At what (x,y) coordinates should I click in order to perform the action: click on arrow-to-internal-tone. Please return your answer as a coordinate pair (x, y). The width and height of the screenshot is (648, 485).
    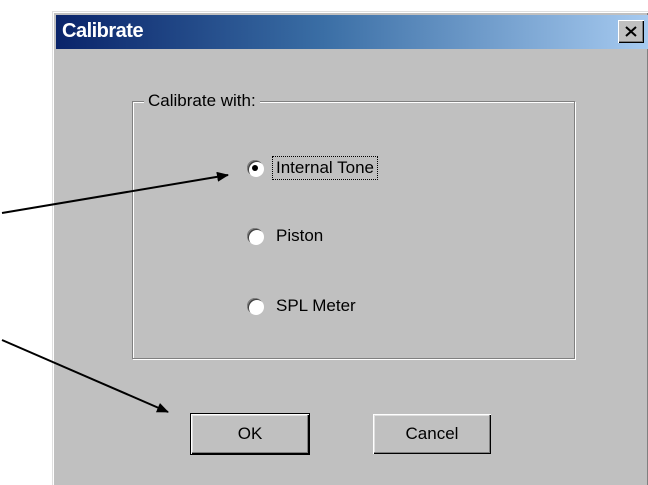
    Looking at the image, I should click on (115, 192).